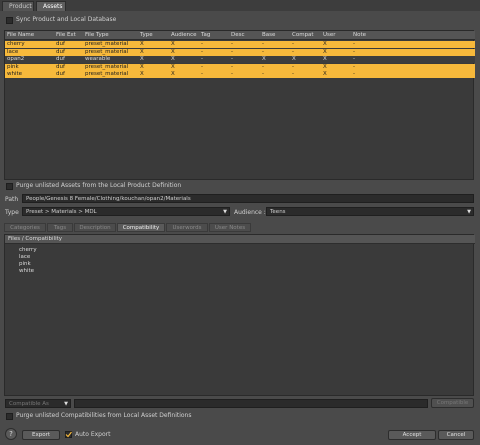 This screenshot has width=480, height=445. I want to click on list-item: lace, so click(24, 257).